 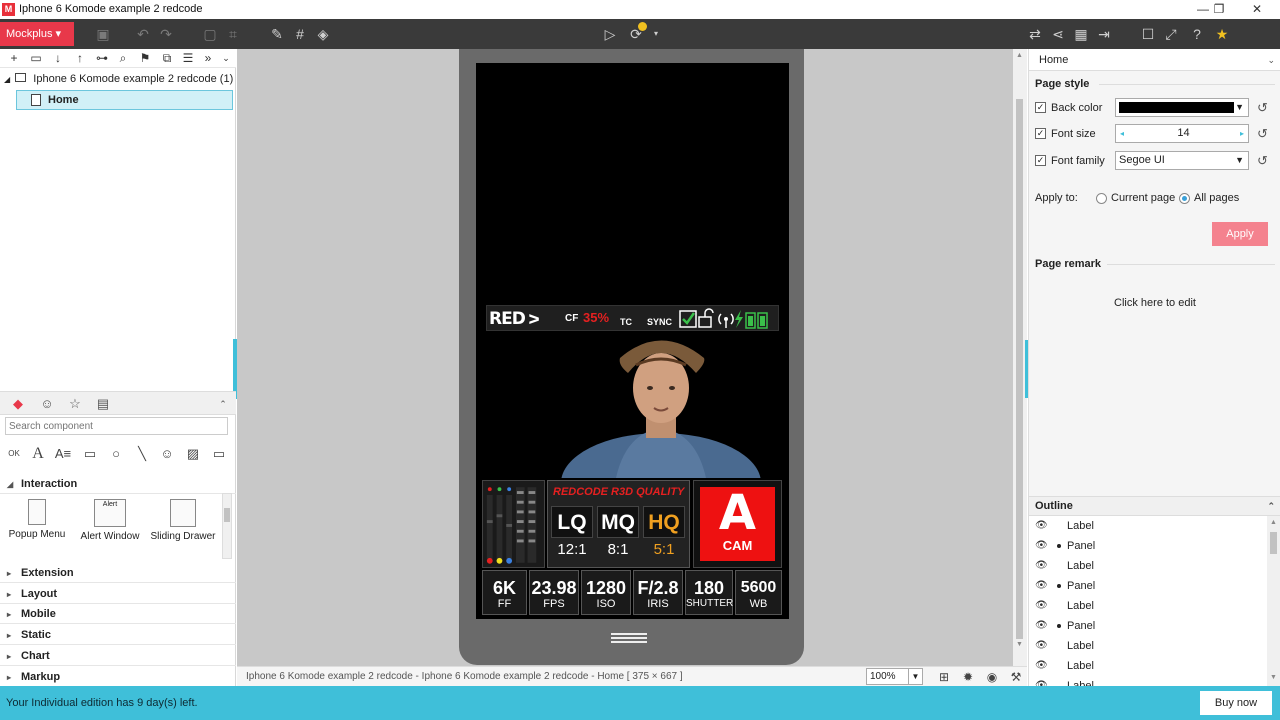 I want to click on font-size-stepper: ◂ 14 ▸, so click(x=1182, y=133).